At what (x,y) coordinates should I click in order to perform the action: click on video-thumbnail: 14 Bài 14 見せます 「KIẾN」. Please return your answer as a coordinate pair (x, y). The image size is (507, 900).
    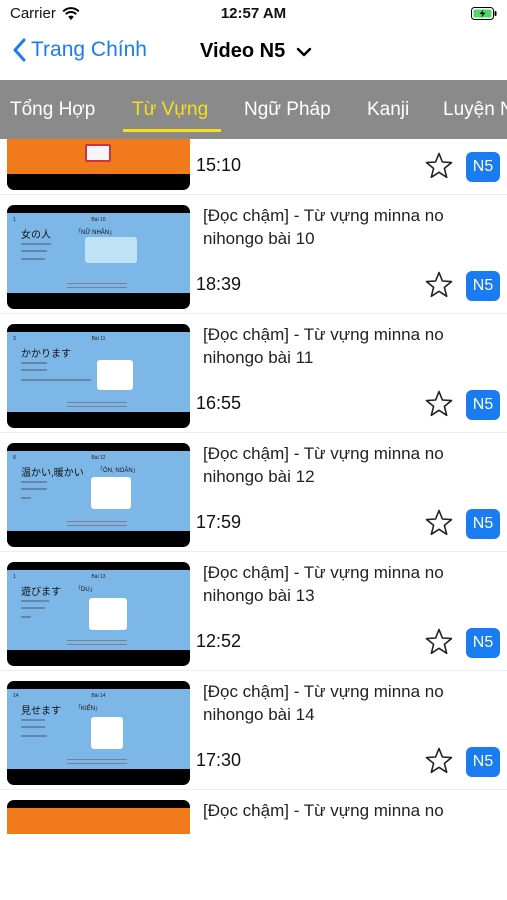
    Looking at the image, I should click on (98, 733).